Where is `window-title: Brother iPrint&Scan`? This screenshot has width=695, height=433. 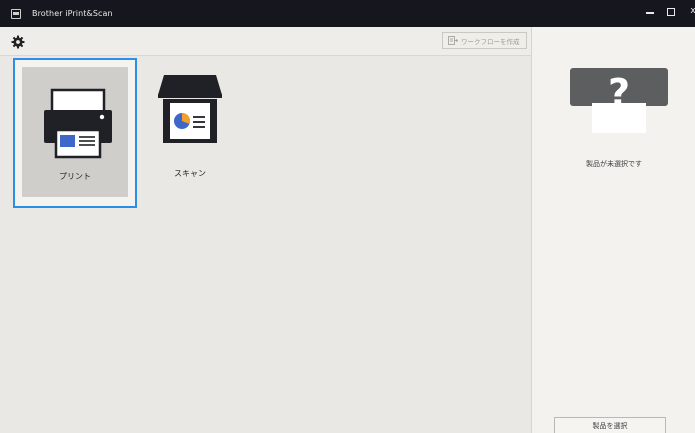 window-title: Brother iPrint&Scan is located at coordinates (72, 13).